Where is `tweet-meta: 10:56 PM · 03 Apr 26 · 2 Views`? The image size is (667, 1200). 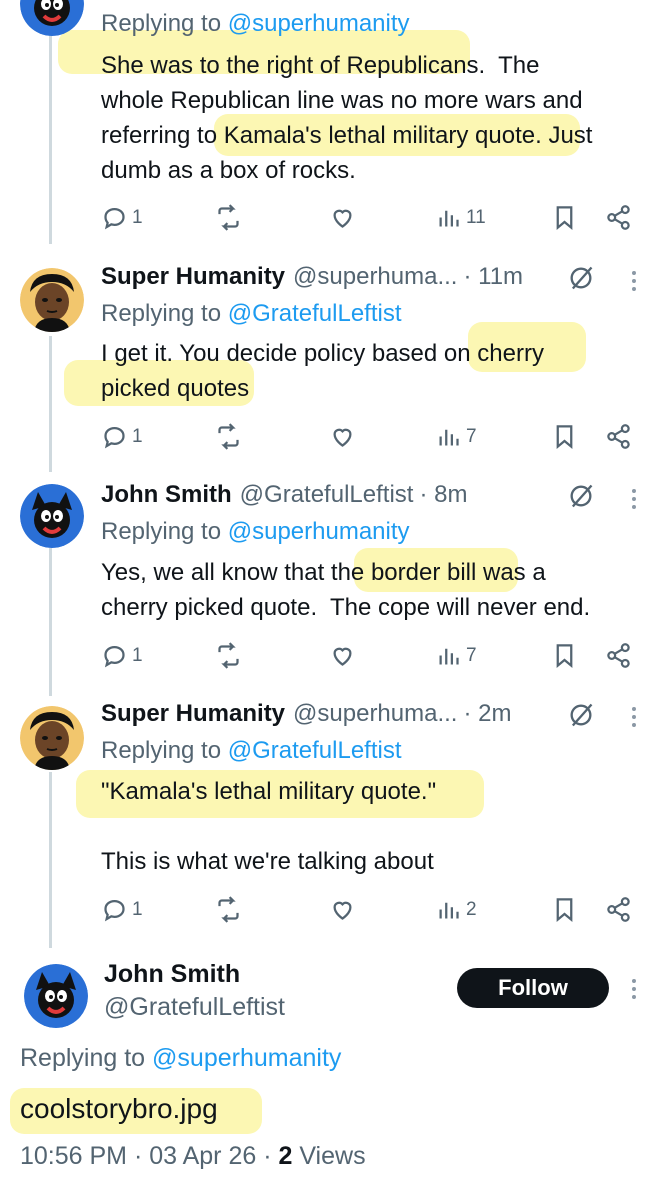
tweet-meta: 10:56 PM · 03 Apr 26 · 2 Views is located at coordinates (193, 1156).